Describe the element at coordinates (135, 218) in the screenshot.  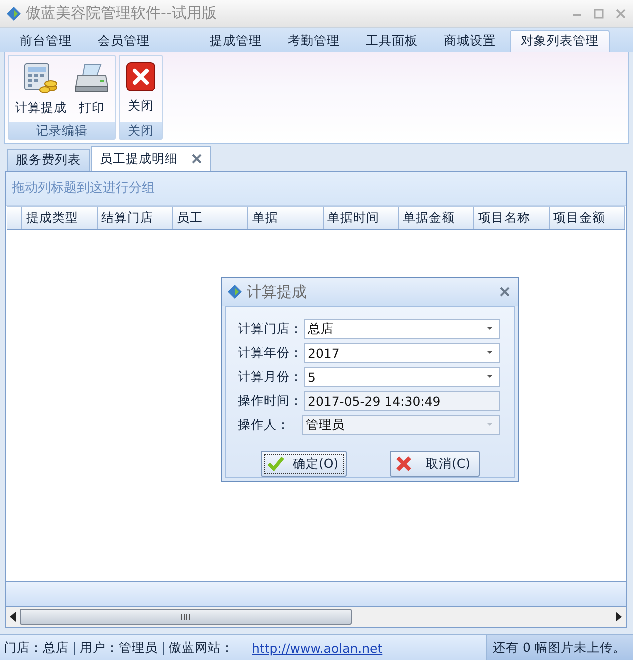
I see `column-header: 结算门店` at that location.